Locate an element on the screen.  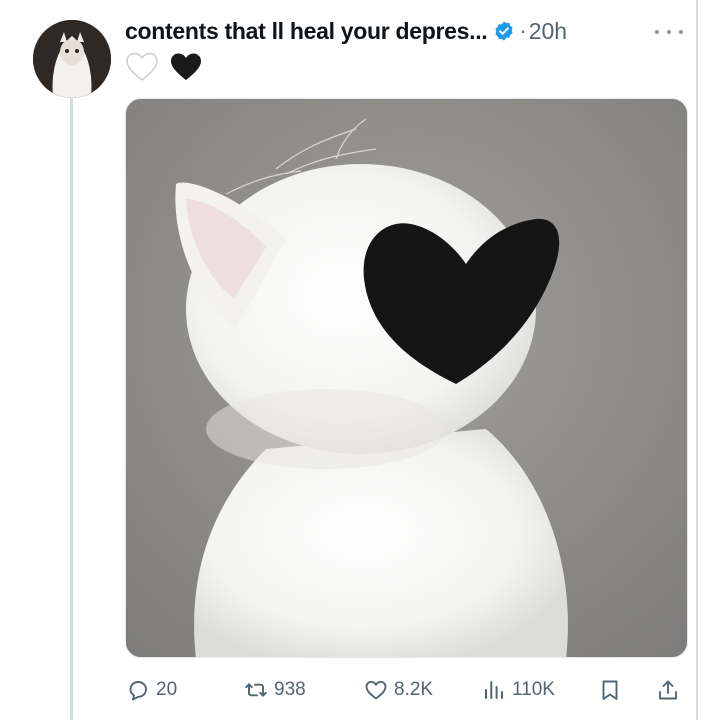
reply-button: 20 is located at coordinates (151, 690).